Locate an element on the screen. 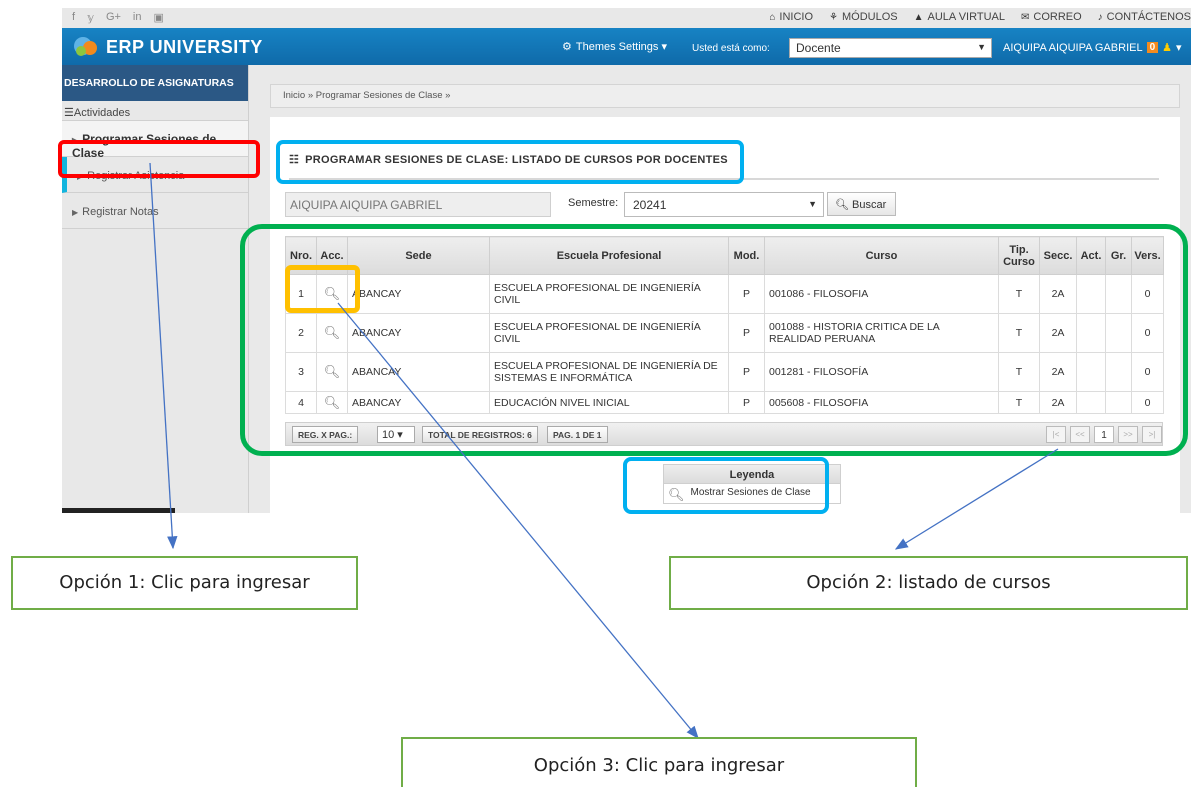 The image size is (1191, 787). note-opcion2: Opción 2: listado de cursos is located at coordinates (928, 583).